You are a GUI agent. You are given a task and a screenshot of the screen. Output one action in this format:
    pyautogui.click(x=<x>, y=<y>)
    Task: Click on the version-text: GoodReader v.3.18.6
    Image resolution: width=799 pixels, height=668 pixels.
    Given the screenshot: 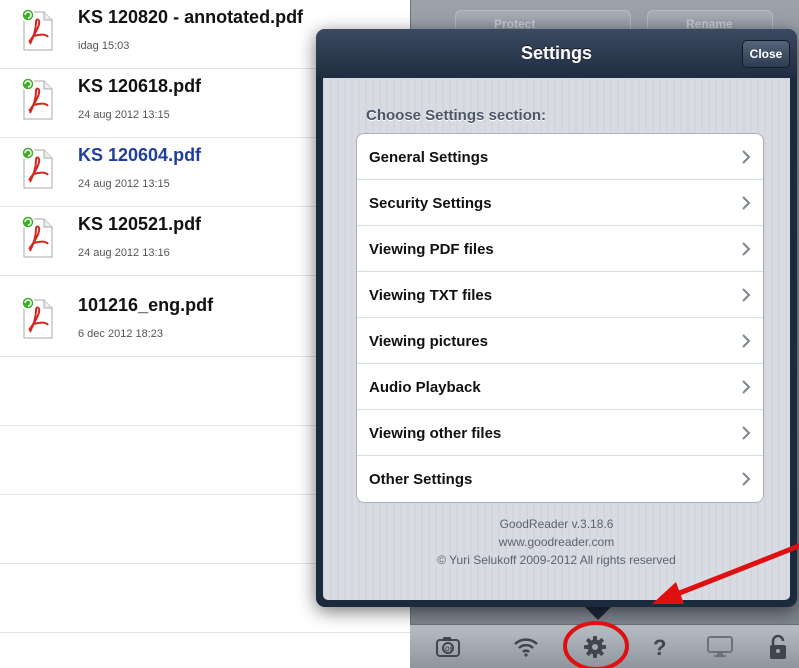 What is the action you would take?
    pyautogui.click(x=556, y=524)
    